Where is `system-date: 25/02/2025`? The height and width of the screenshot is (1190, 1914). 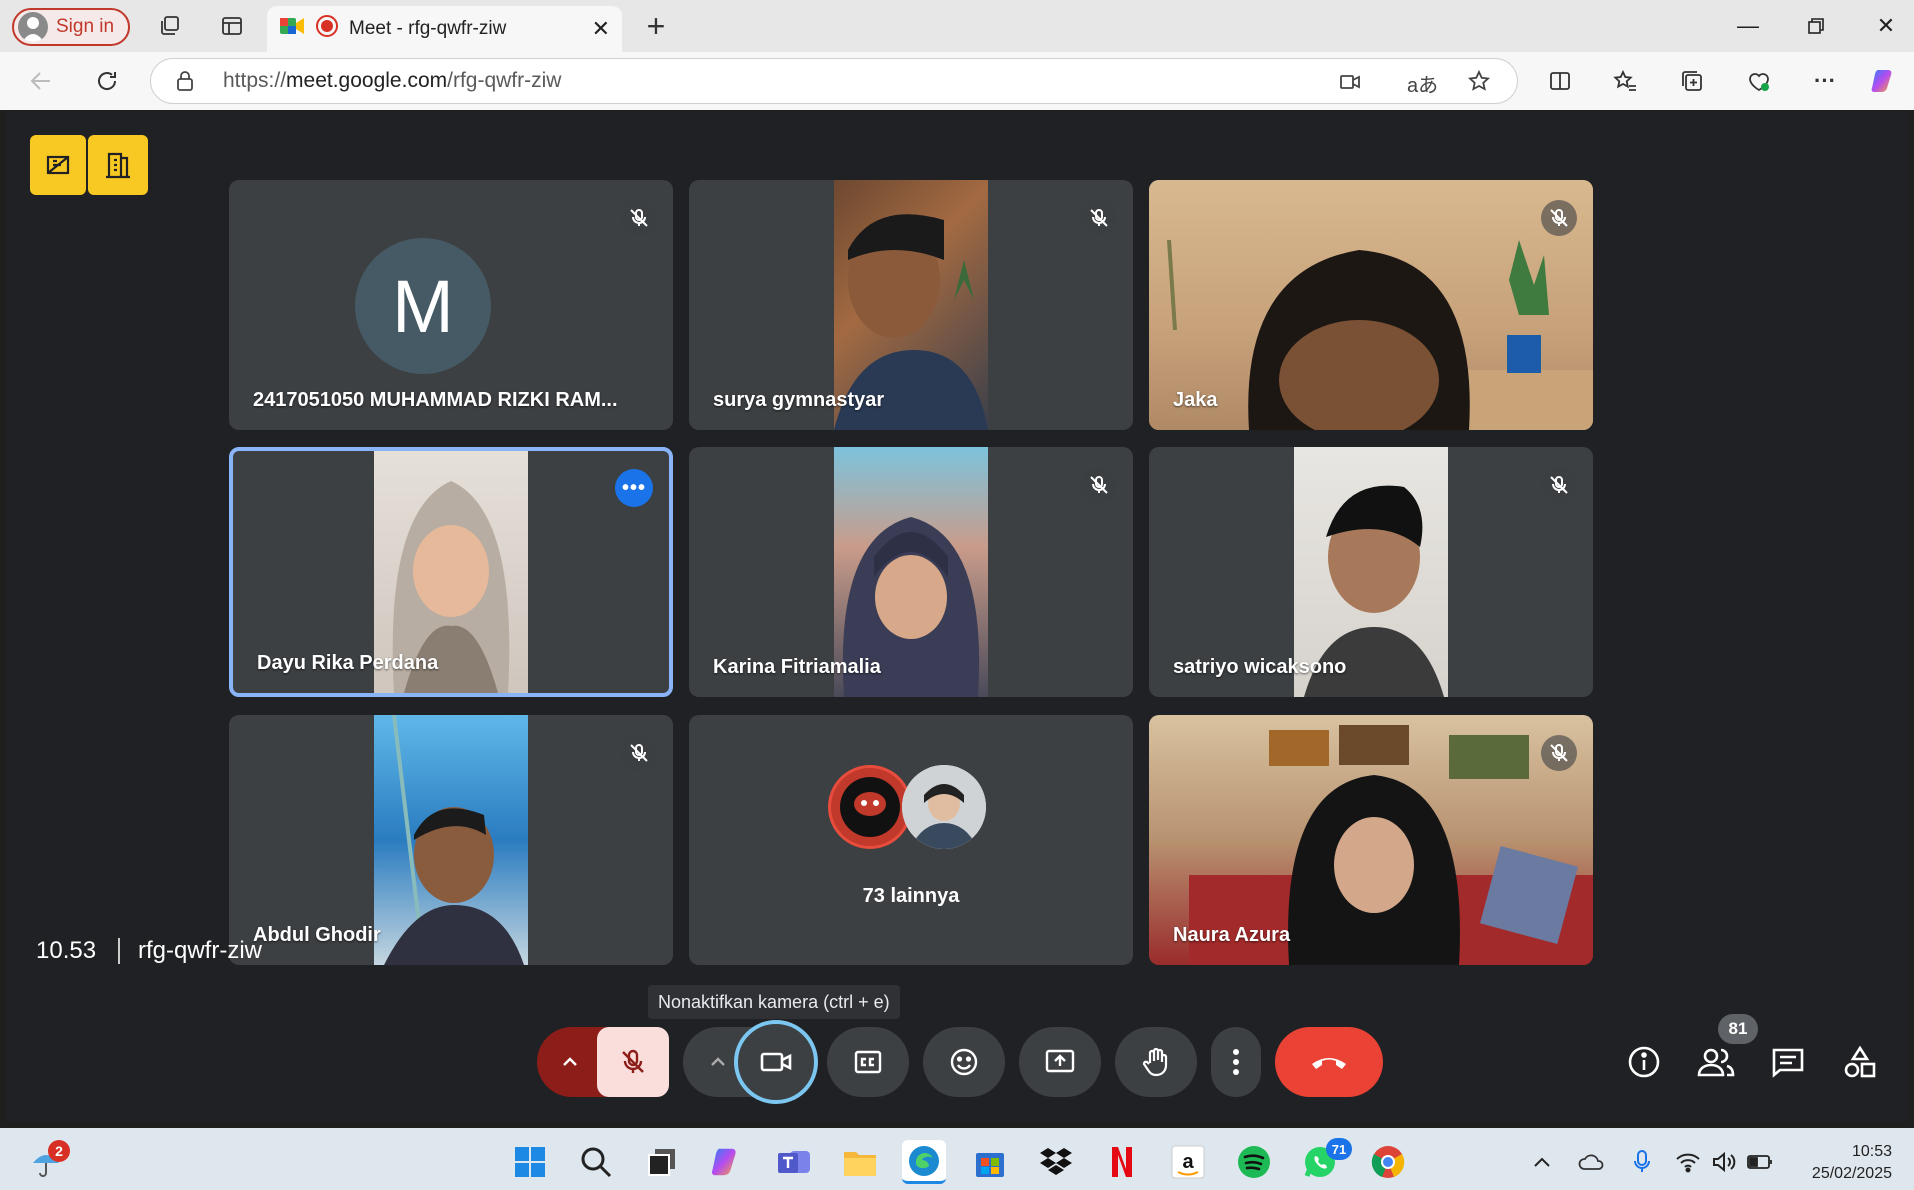
system-date: 25/02/2025 is located at coordinates (1851, 1173).